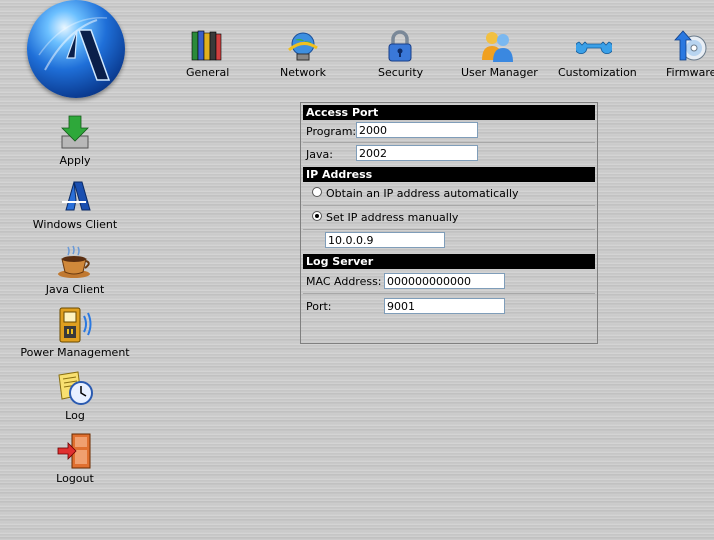 Image resolution: width=714 pixels, height=540 pixels. I want to click on logout-door-icon, so click(74, 451).